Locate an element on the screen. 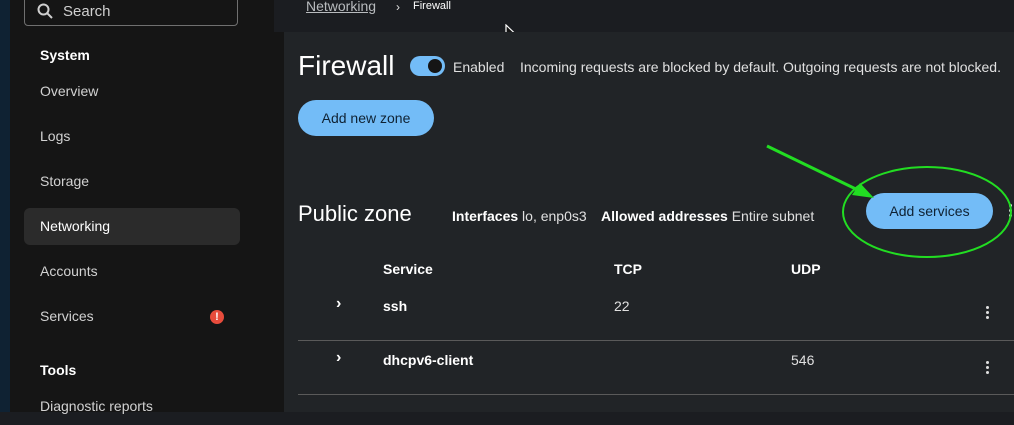 This screenshot has width=1014, height=425. alert-icon: ! is located at coordinates (217, 317).